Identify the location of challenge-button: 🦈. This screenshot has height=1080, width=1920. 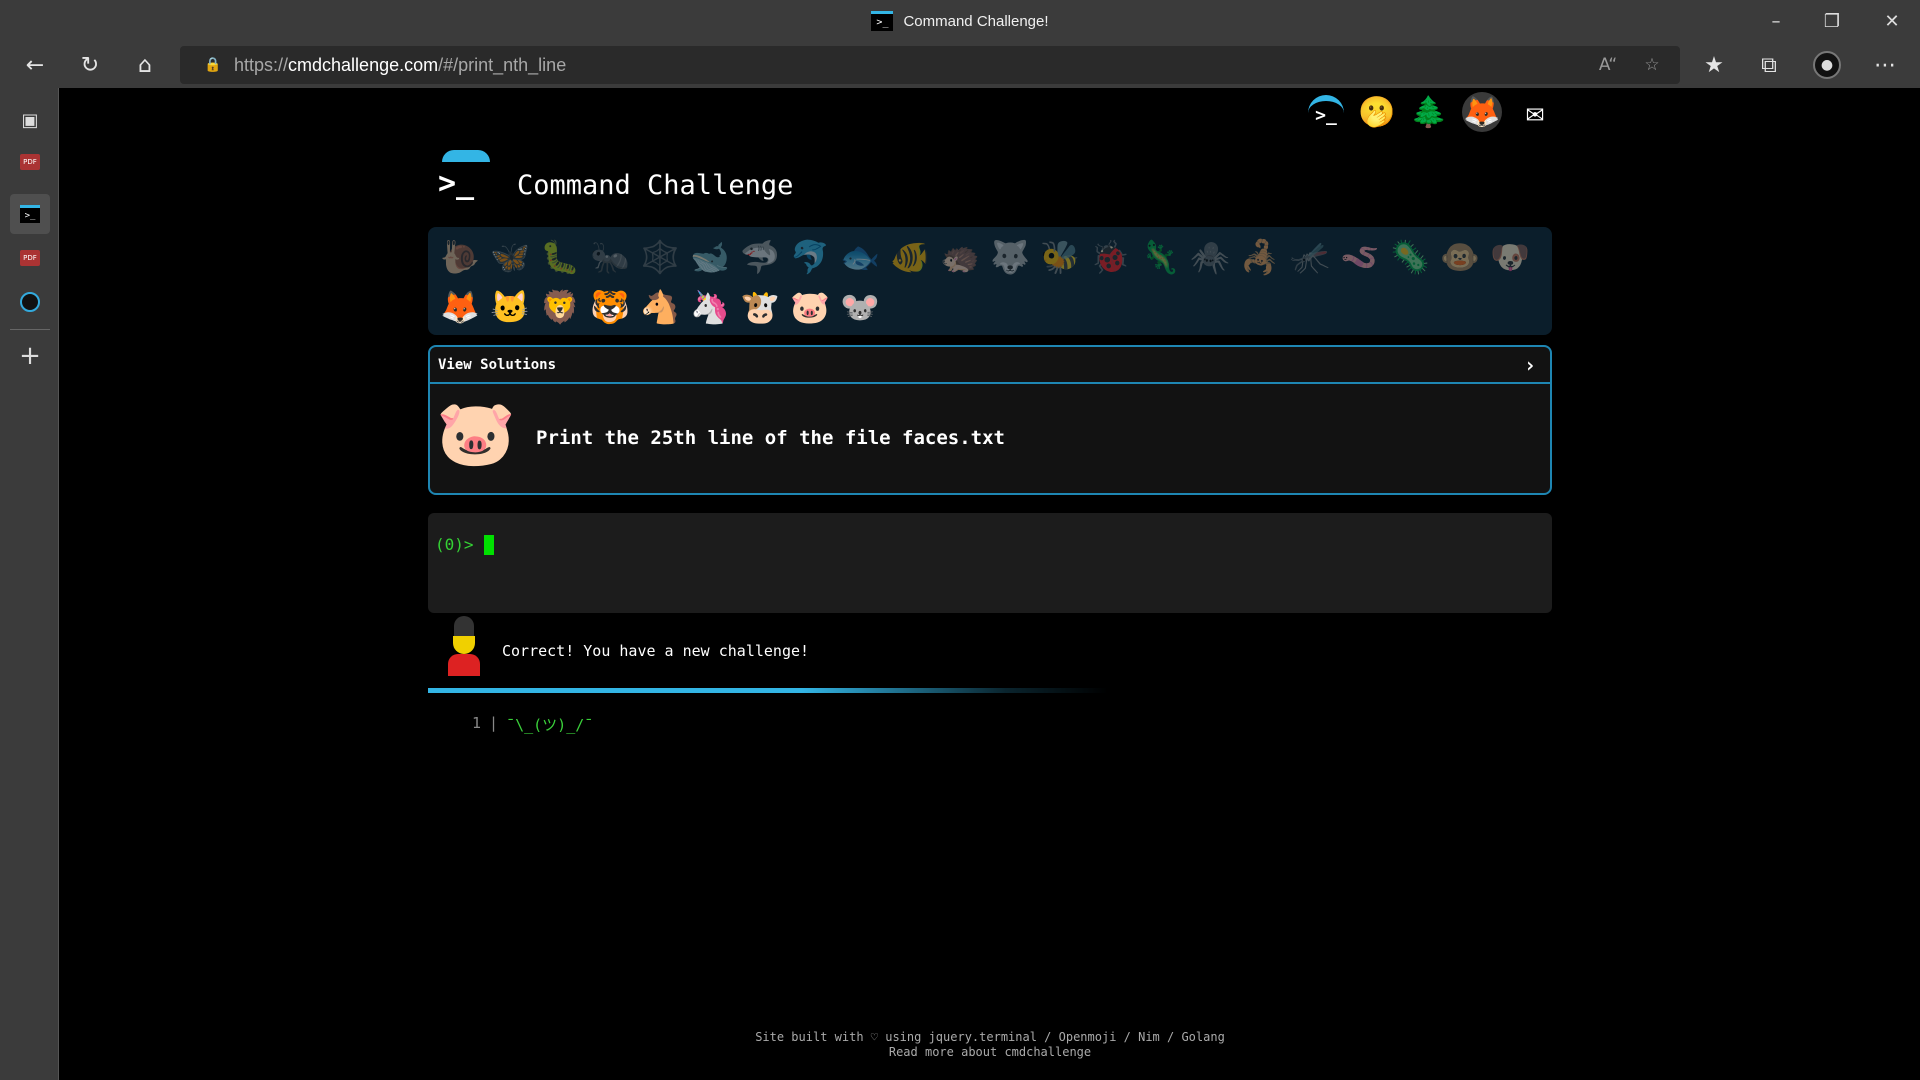
(760, 257).